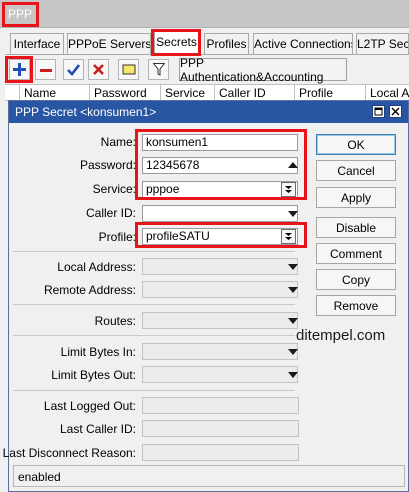 The image size is (409, 492). What do you see at coordinates (220, 213) in the screenshot?
I see `caller-id-field` at bounding box center [220, 213].